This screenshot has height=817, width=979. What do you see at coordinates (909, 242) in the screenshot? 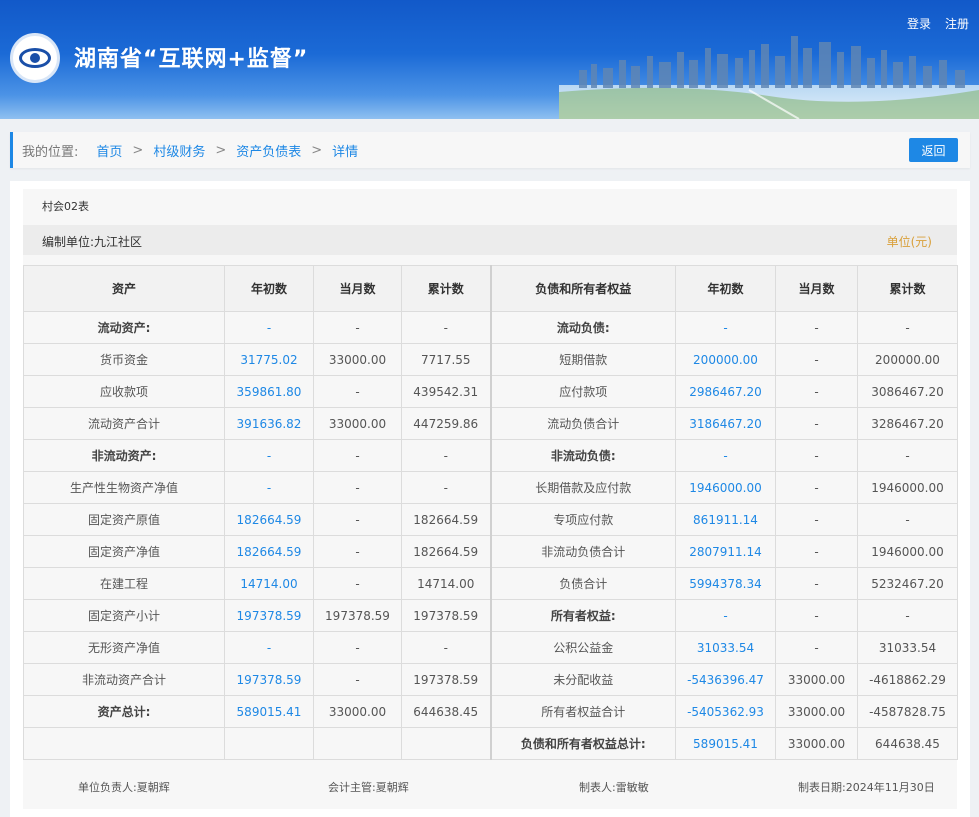
I see `unit-label: 单位(元)` at bounding box center [909, 242].